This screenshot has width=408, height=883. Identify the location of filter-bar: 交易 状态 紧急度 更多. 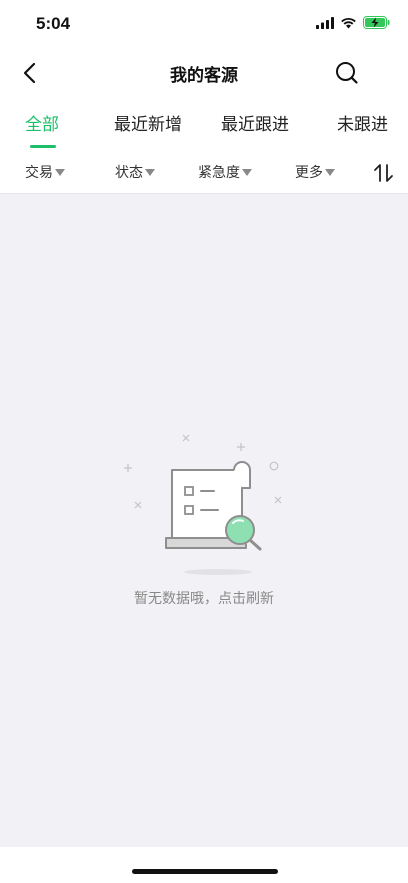
(204, 173).